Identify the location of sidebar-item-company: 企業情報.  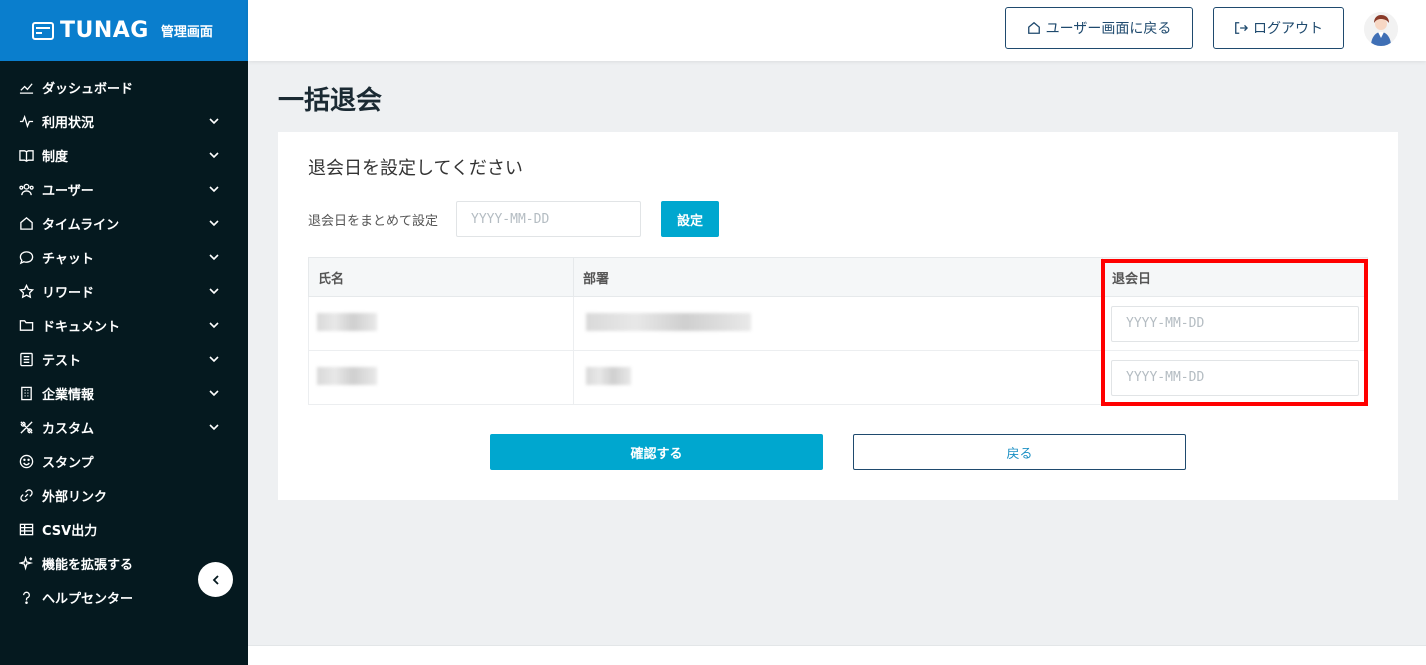
(124, 393).